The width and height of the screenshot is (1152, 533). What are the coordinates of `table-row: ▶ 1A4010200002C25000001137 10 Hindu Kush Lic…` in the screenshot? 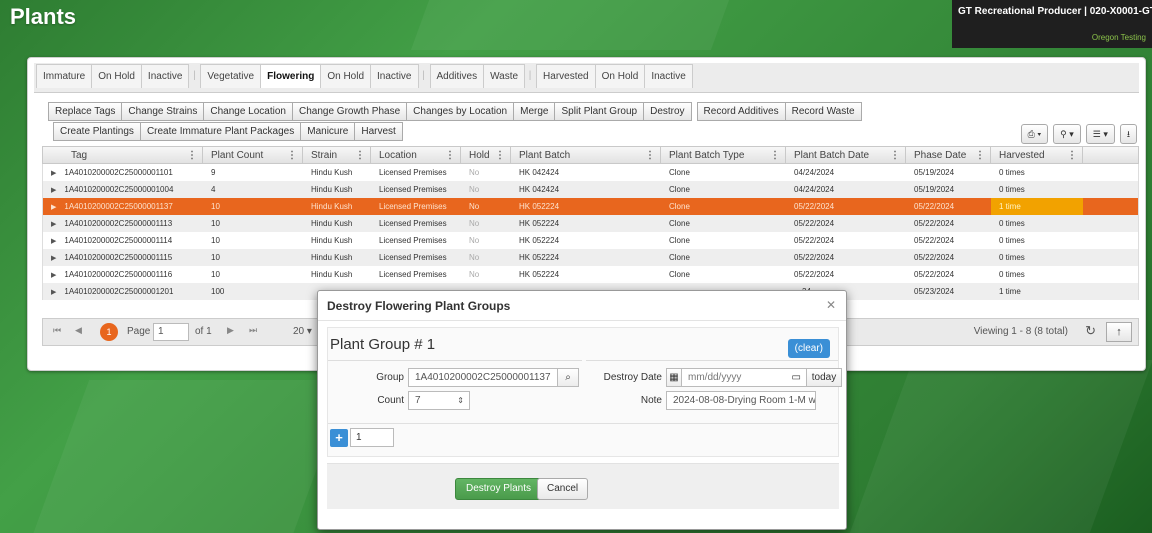 It's located at (590, 206).